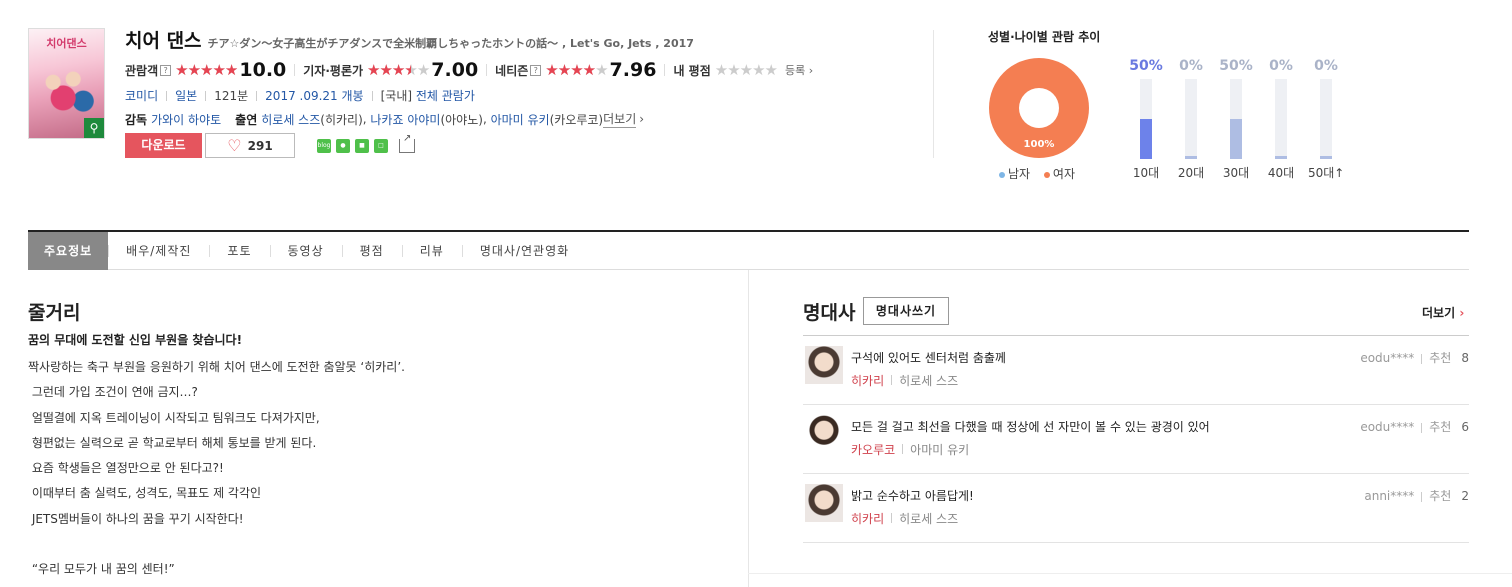  What do you see at coordinates (158, 251) in the screenshot?
I see `tab-cast-crew: 배우/제작진` at bounding box center [158, 251].